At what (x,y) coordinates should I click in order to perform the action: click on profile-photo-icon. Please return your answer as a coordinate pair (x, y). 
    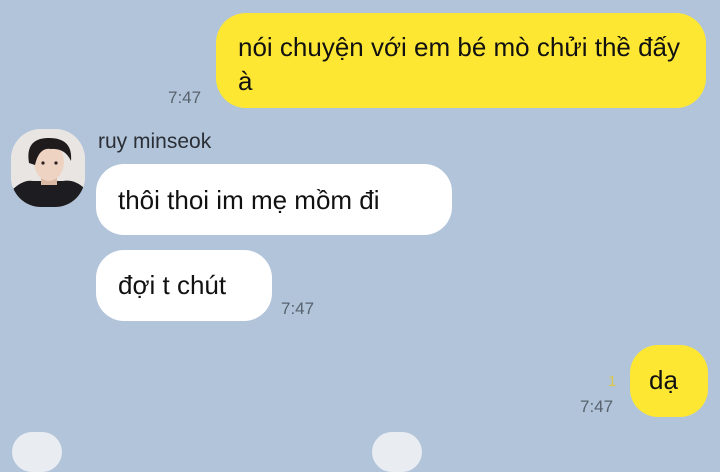
    Looking at the image, I should click on (48, 168).